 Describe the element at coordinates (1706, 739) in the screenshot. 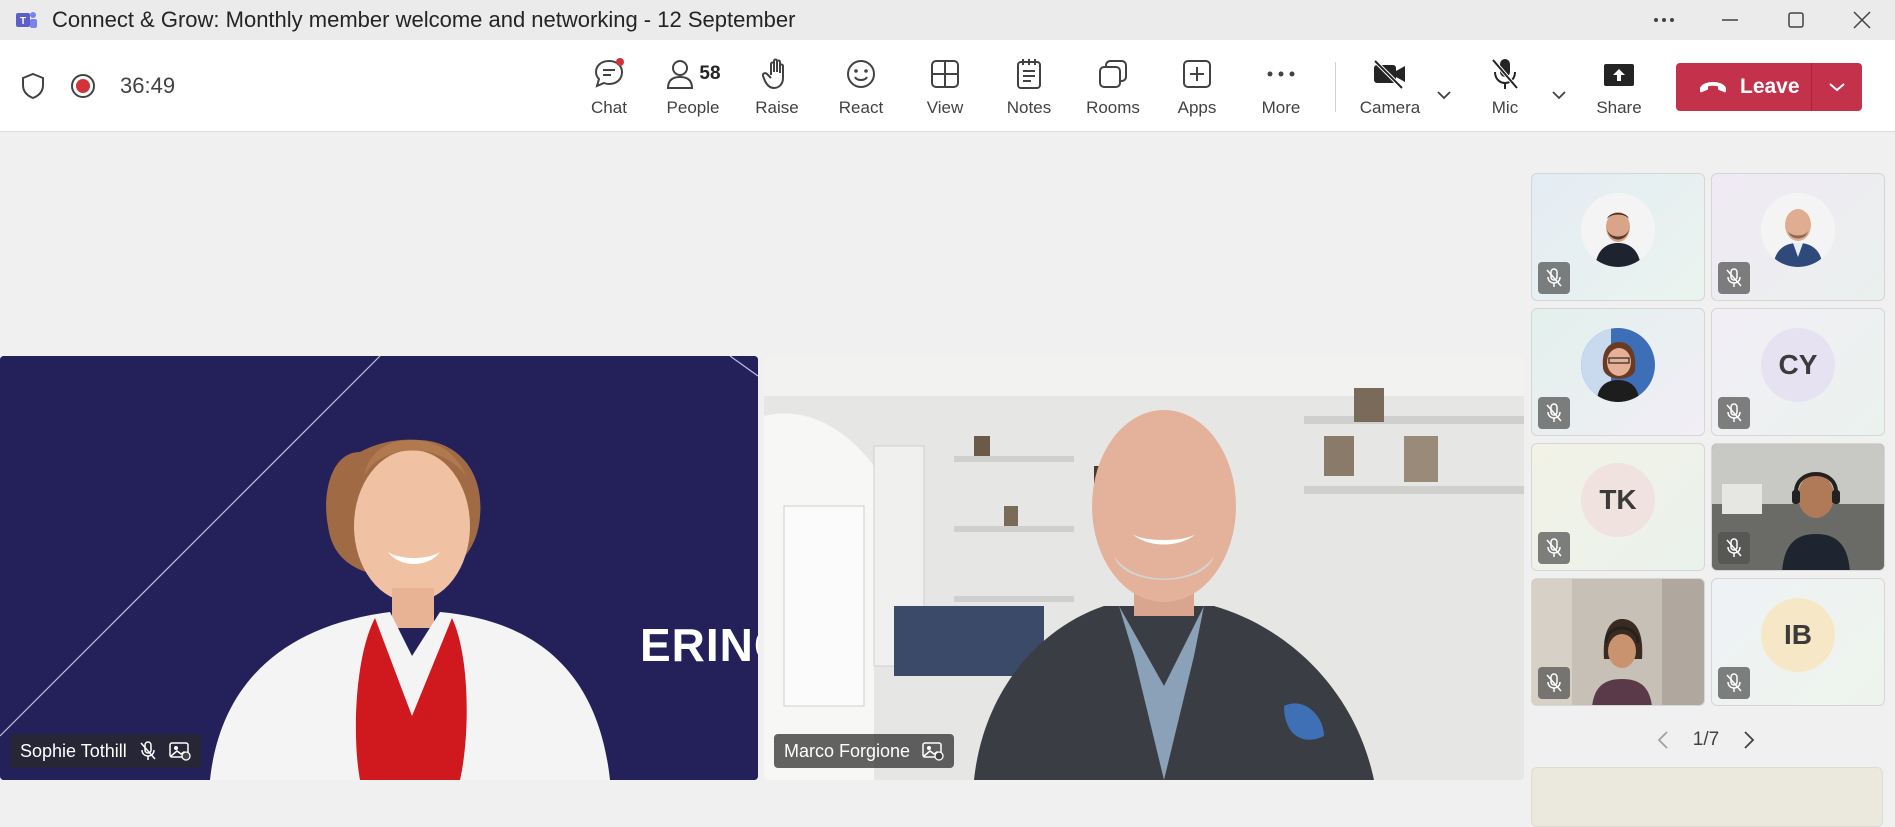

I see `gallery-page-indicator: 1/7` at that location.